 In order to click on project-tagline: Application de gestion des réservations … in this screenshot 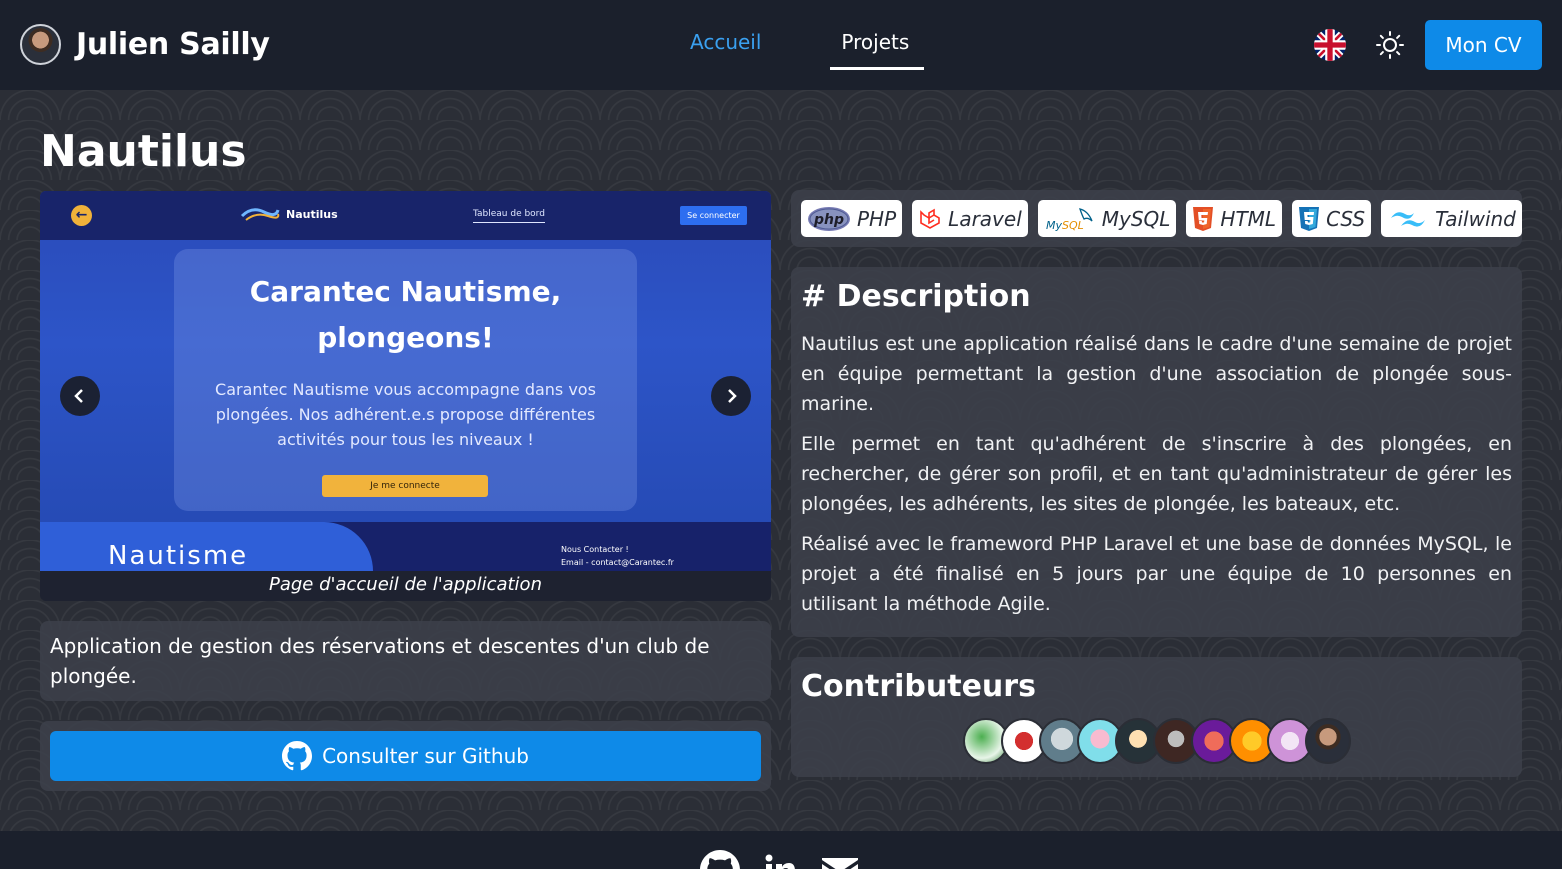, I will do `click(380, 661)`.